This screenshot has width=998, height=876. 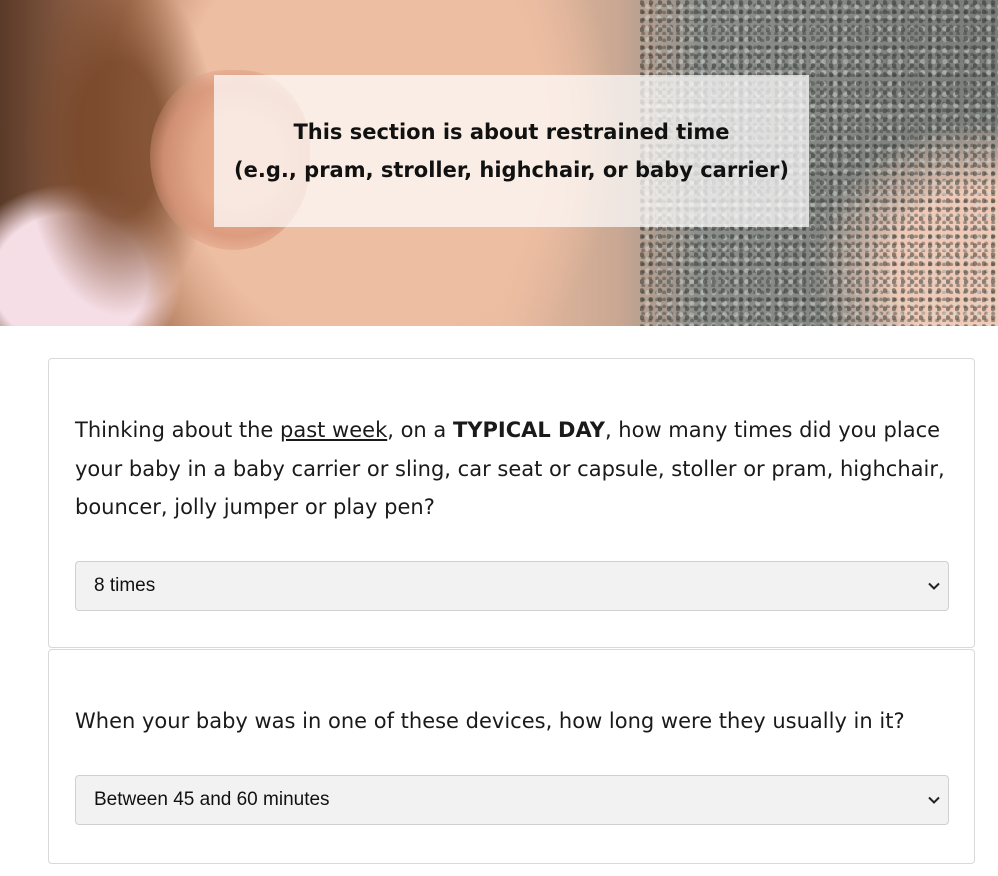 I want to click on duration-select: Between 45 and 60 minutes, so click(x=512, y=800).